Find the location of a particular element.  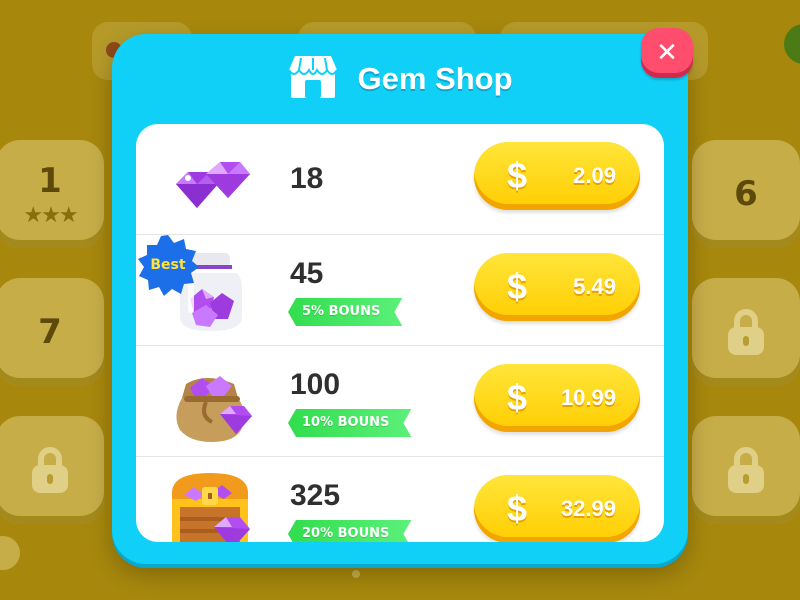

bonus-tag: 10% BOUNS is located at coordinates (349, 423).